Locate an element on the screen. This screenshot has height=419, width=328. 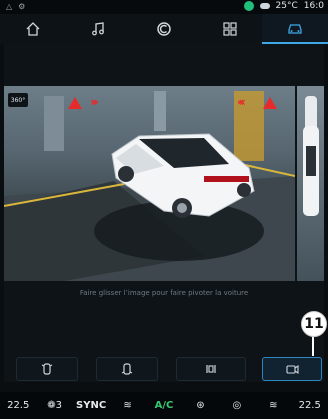
nav-vehicle is located at coordinates (295, 29).